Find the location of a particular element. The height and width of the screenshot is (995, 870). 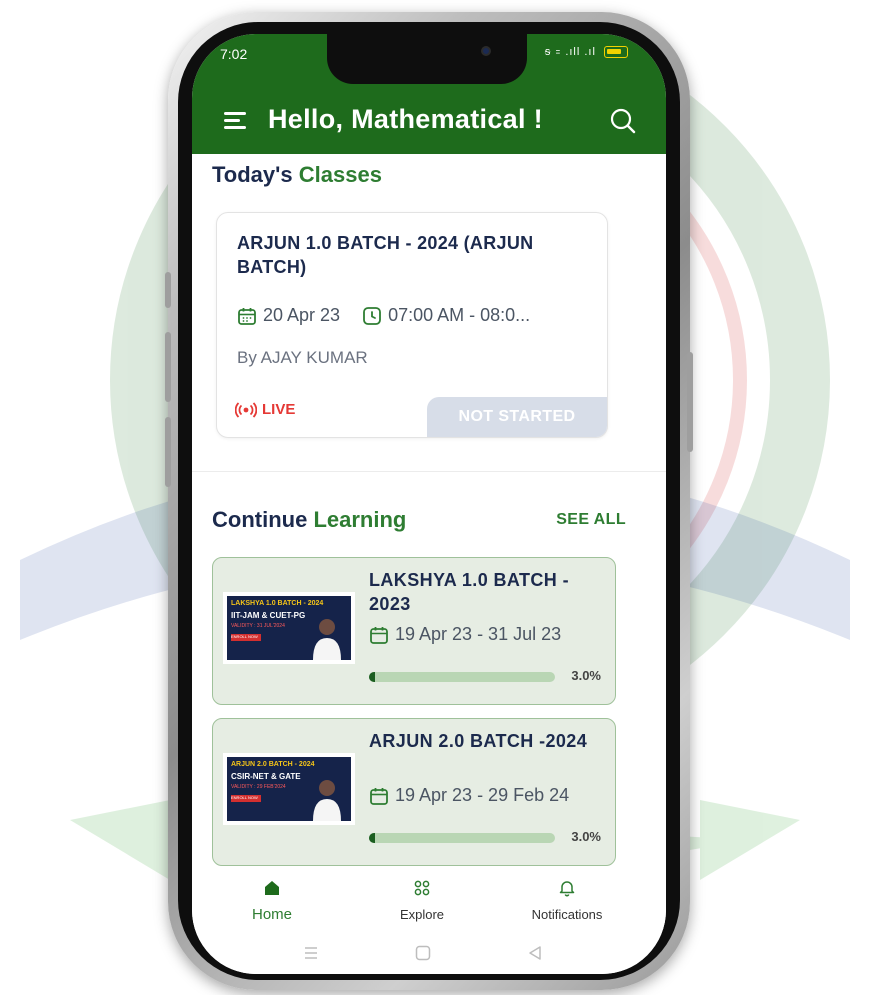

course-date-range: 19 Apr 23 - 31 Jul 23 is located at coordinates (478, 634).